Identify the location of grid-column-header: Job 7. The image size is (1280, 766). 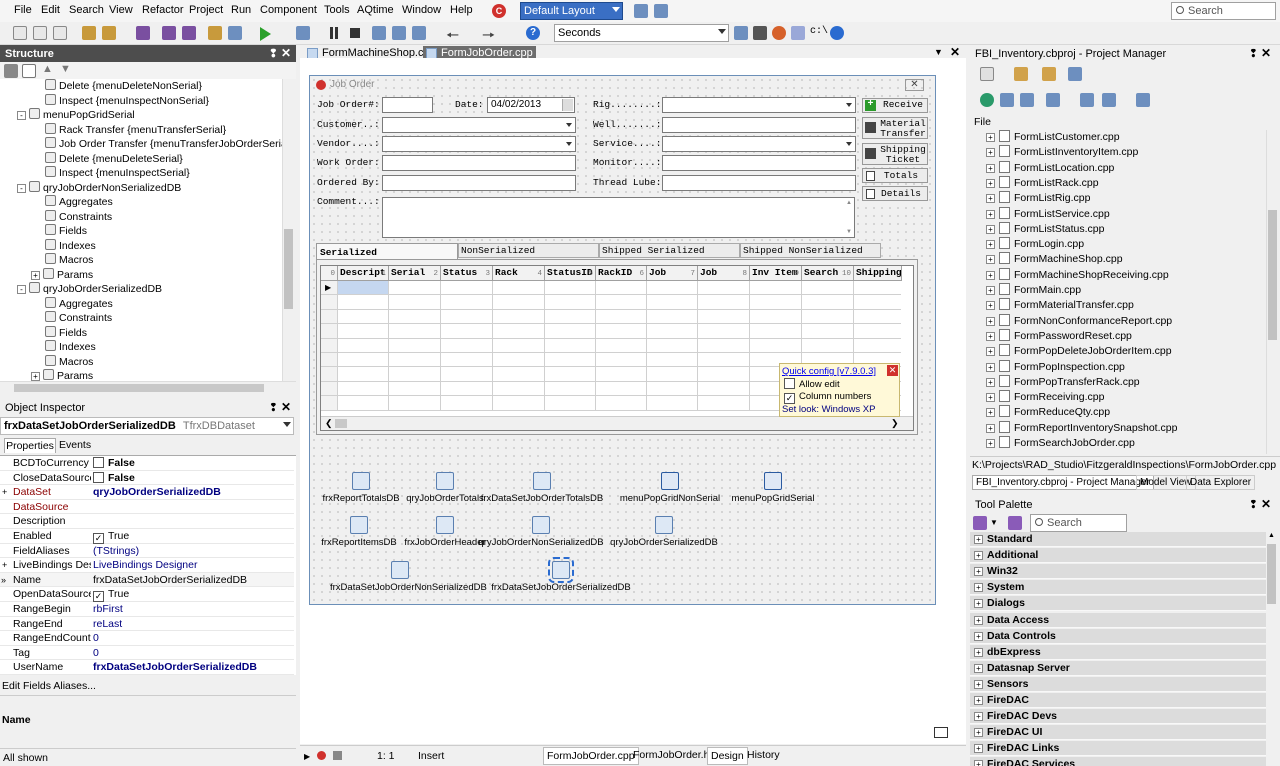
(672, 273).